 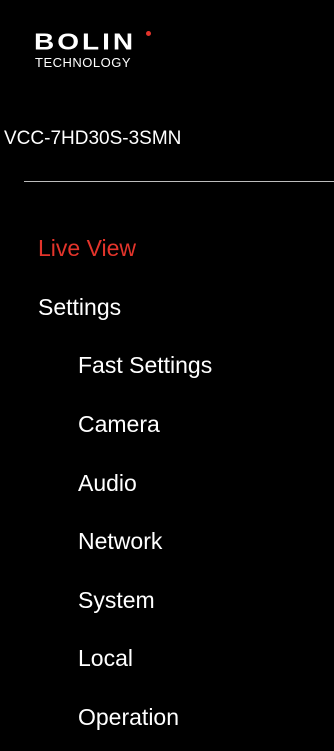 What do you see at coordinates (128, 717) in the screenshot?
I see `nav-item-operation: Operation` at bounding box center [128, 717].